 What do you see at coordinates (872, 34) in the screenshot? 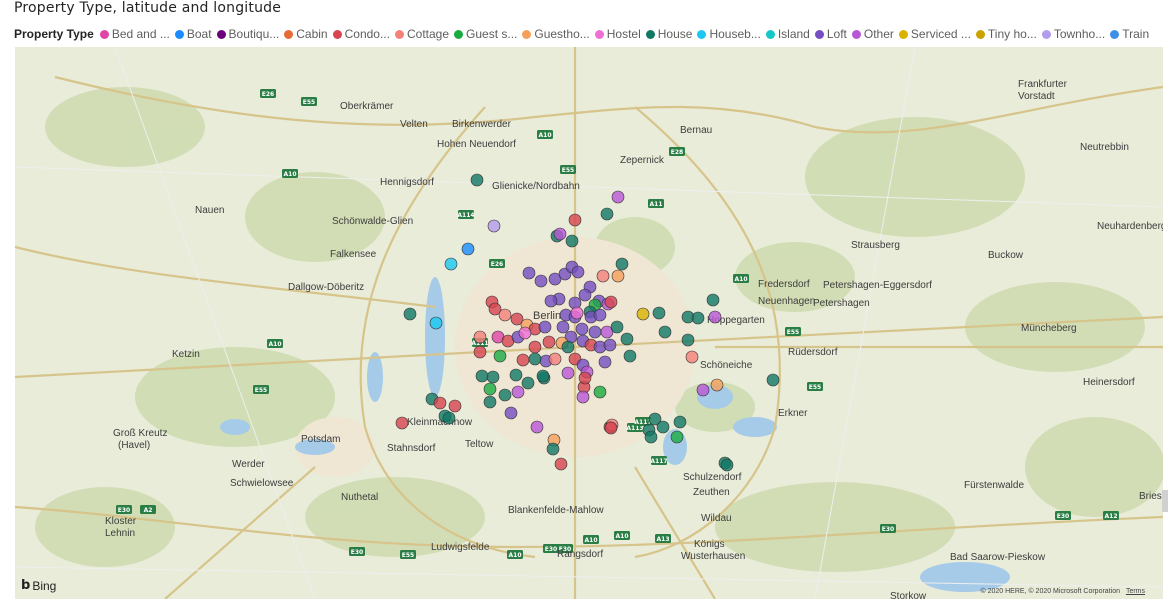
I see `legend-item: Other` at bounding box center [872, 34].